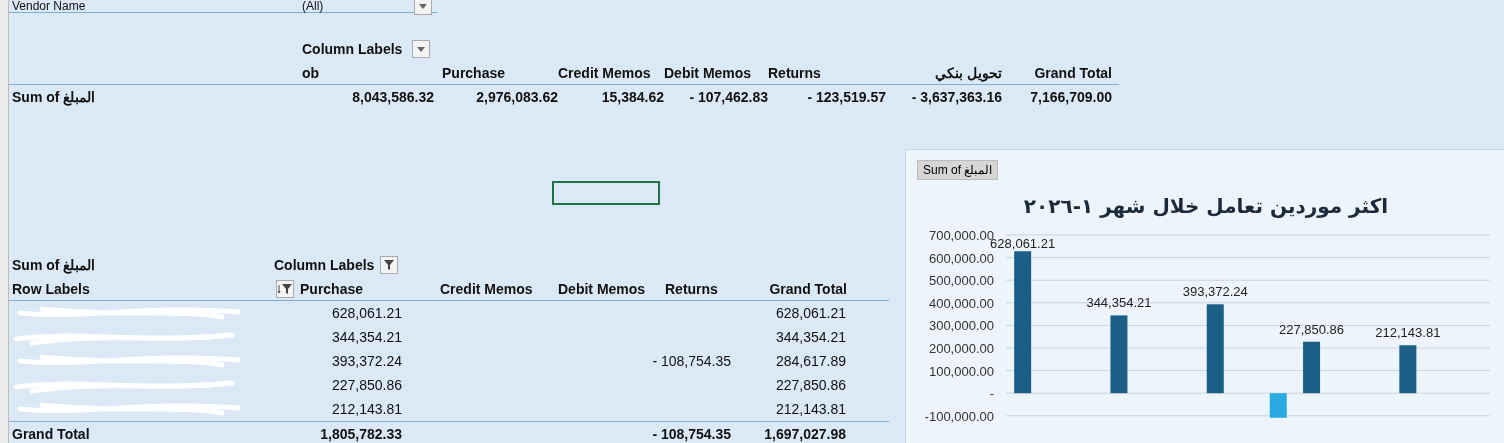  I want to click on active-cell, so click(606, 193).